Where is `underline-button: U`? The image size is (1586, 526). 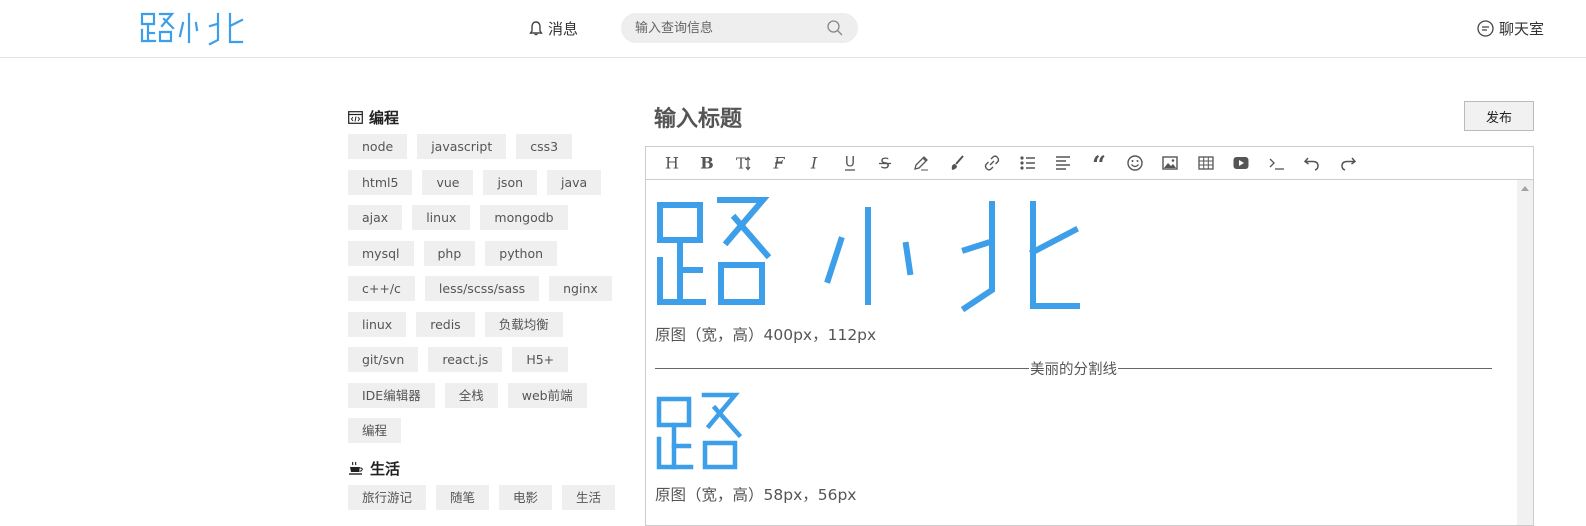
underline-button: U is located at coordinates (850, 163).